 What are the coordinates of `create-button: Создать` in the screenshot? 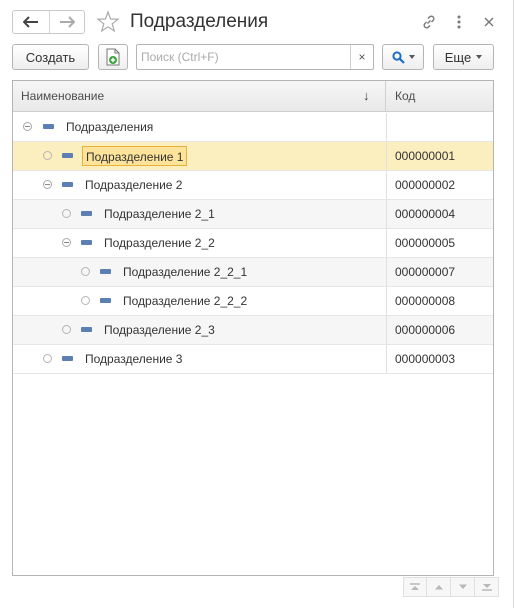 It's located at (50, 57).